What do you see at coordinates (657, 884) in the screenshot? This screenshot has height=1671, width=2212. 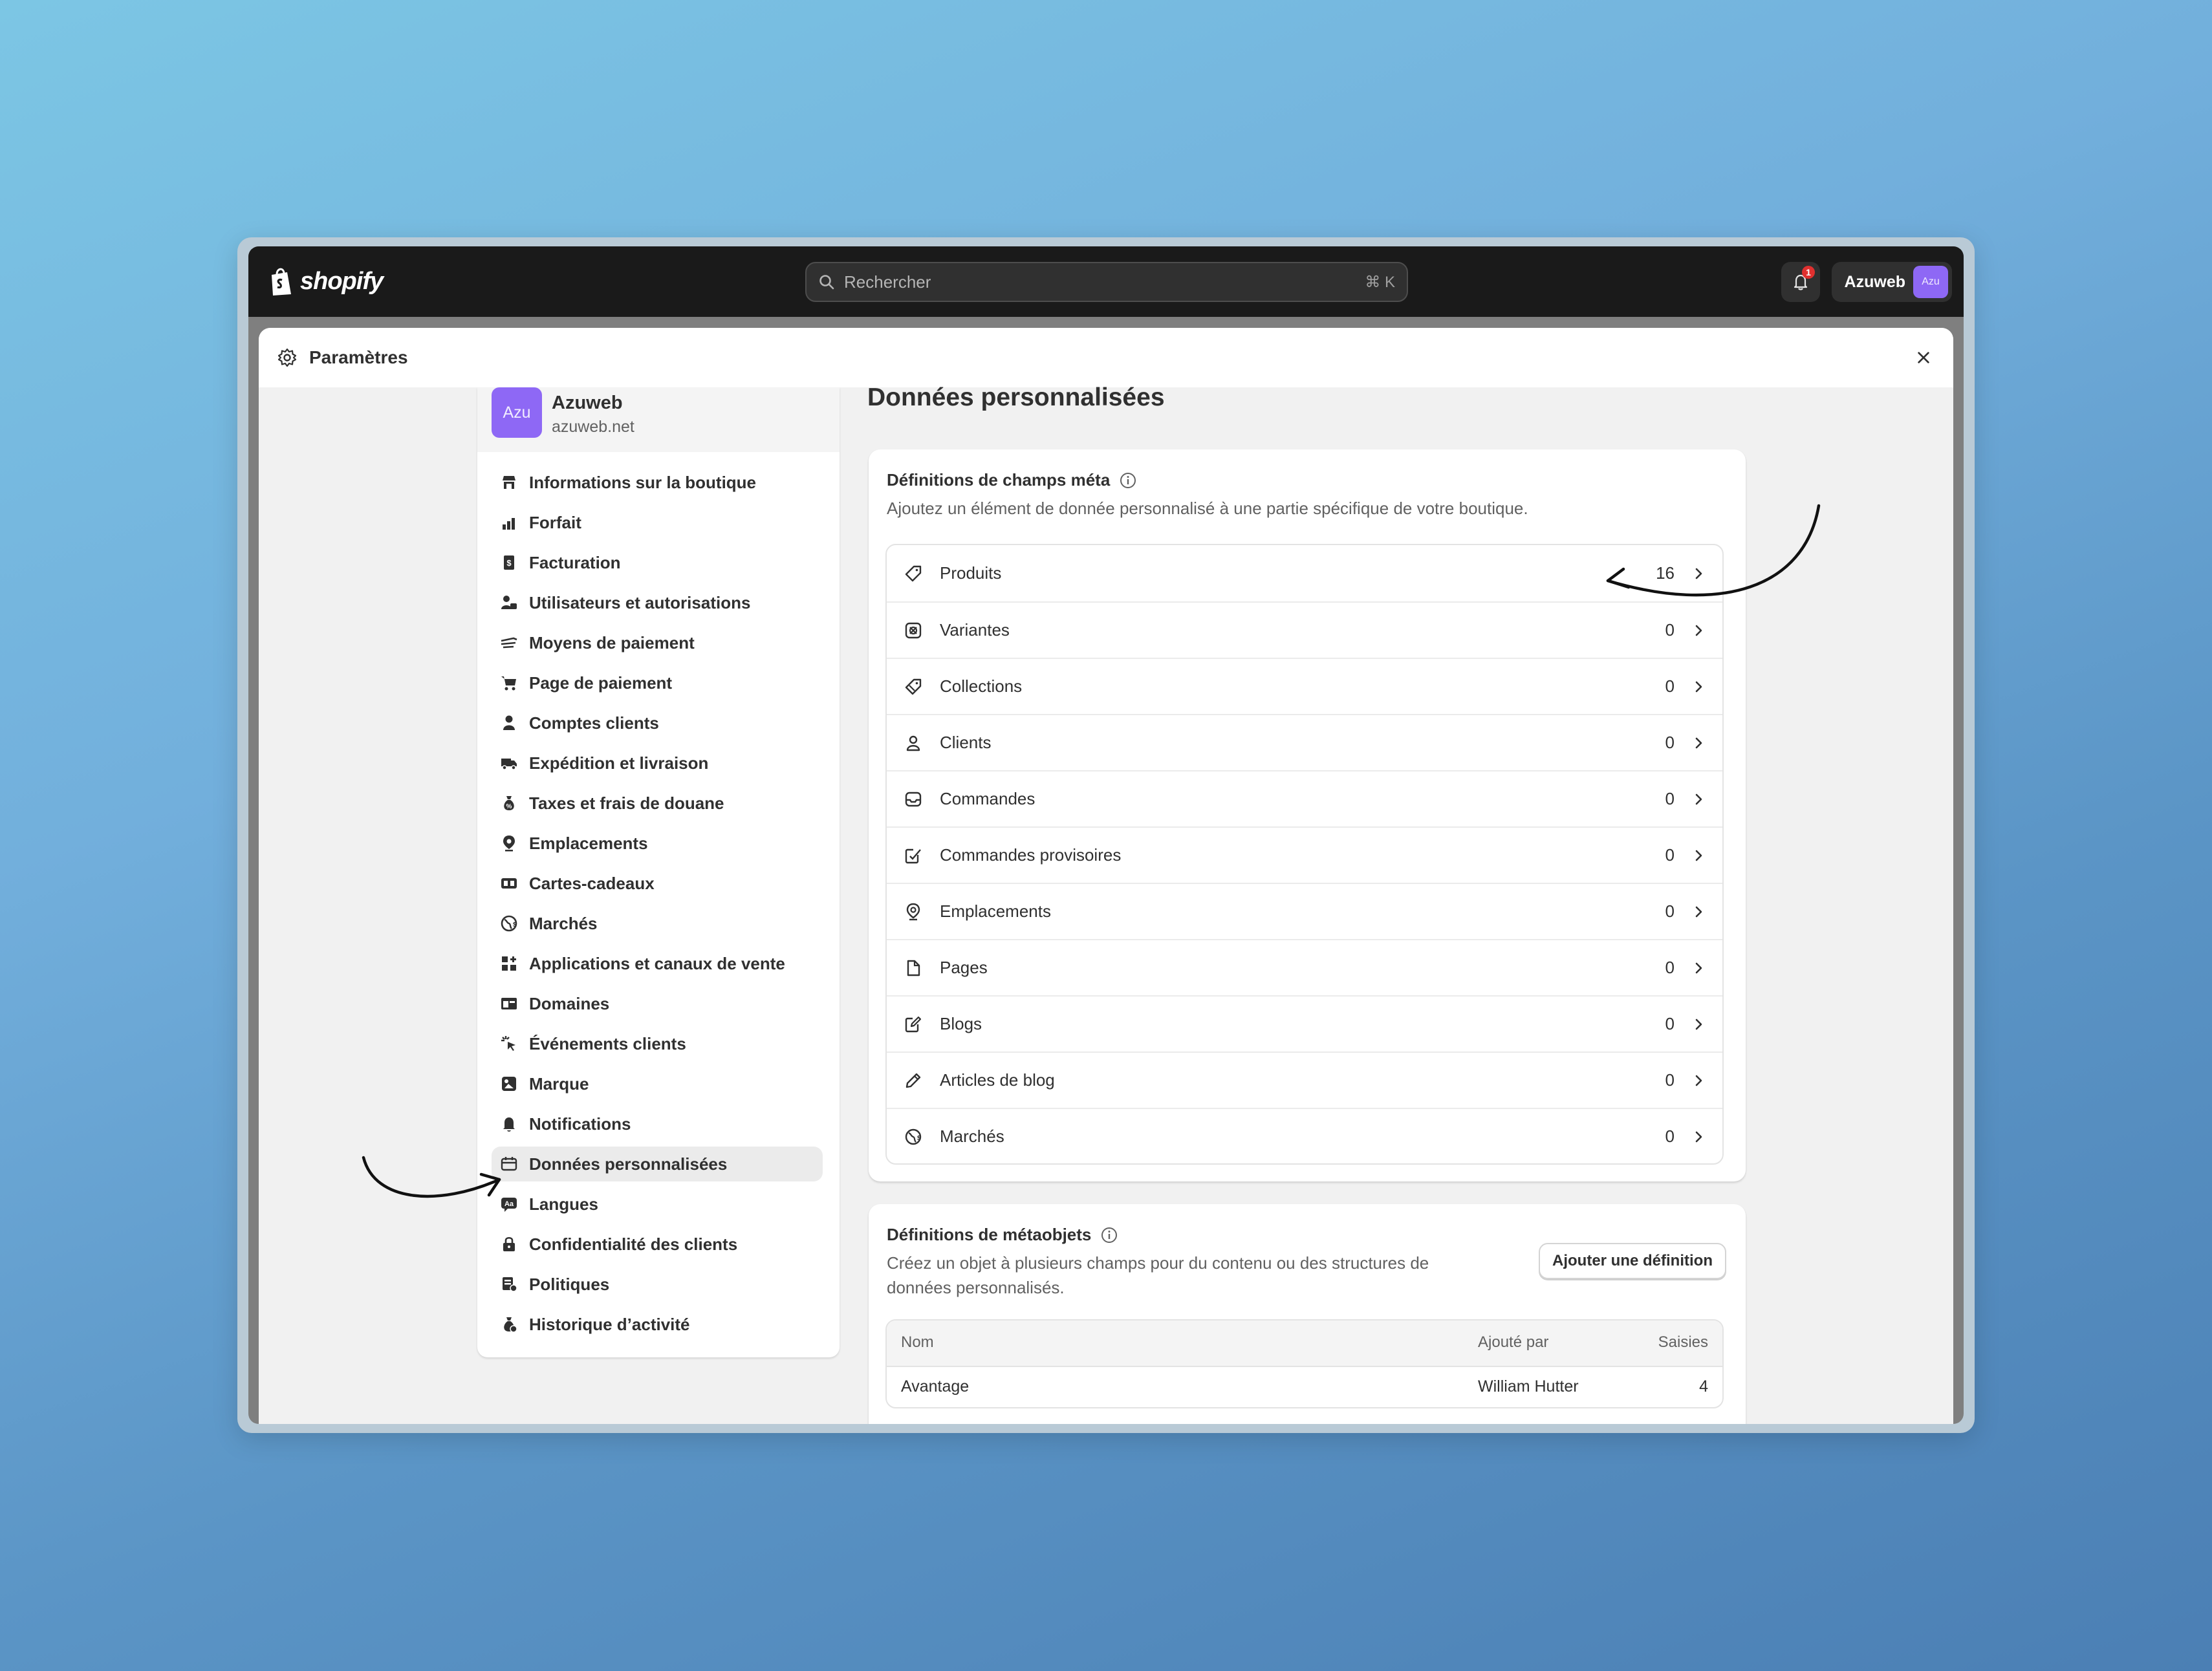 I see `sidebar-item-gift-cards: Cartes-cadeaux` at bounding box center [657, 884].